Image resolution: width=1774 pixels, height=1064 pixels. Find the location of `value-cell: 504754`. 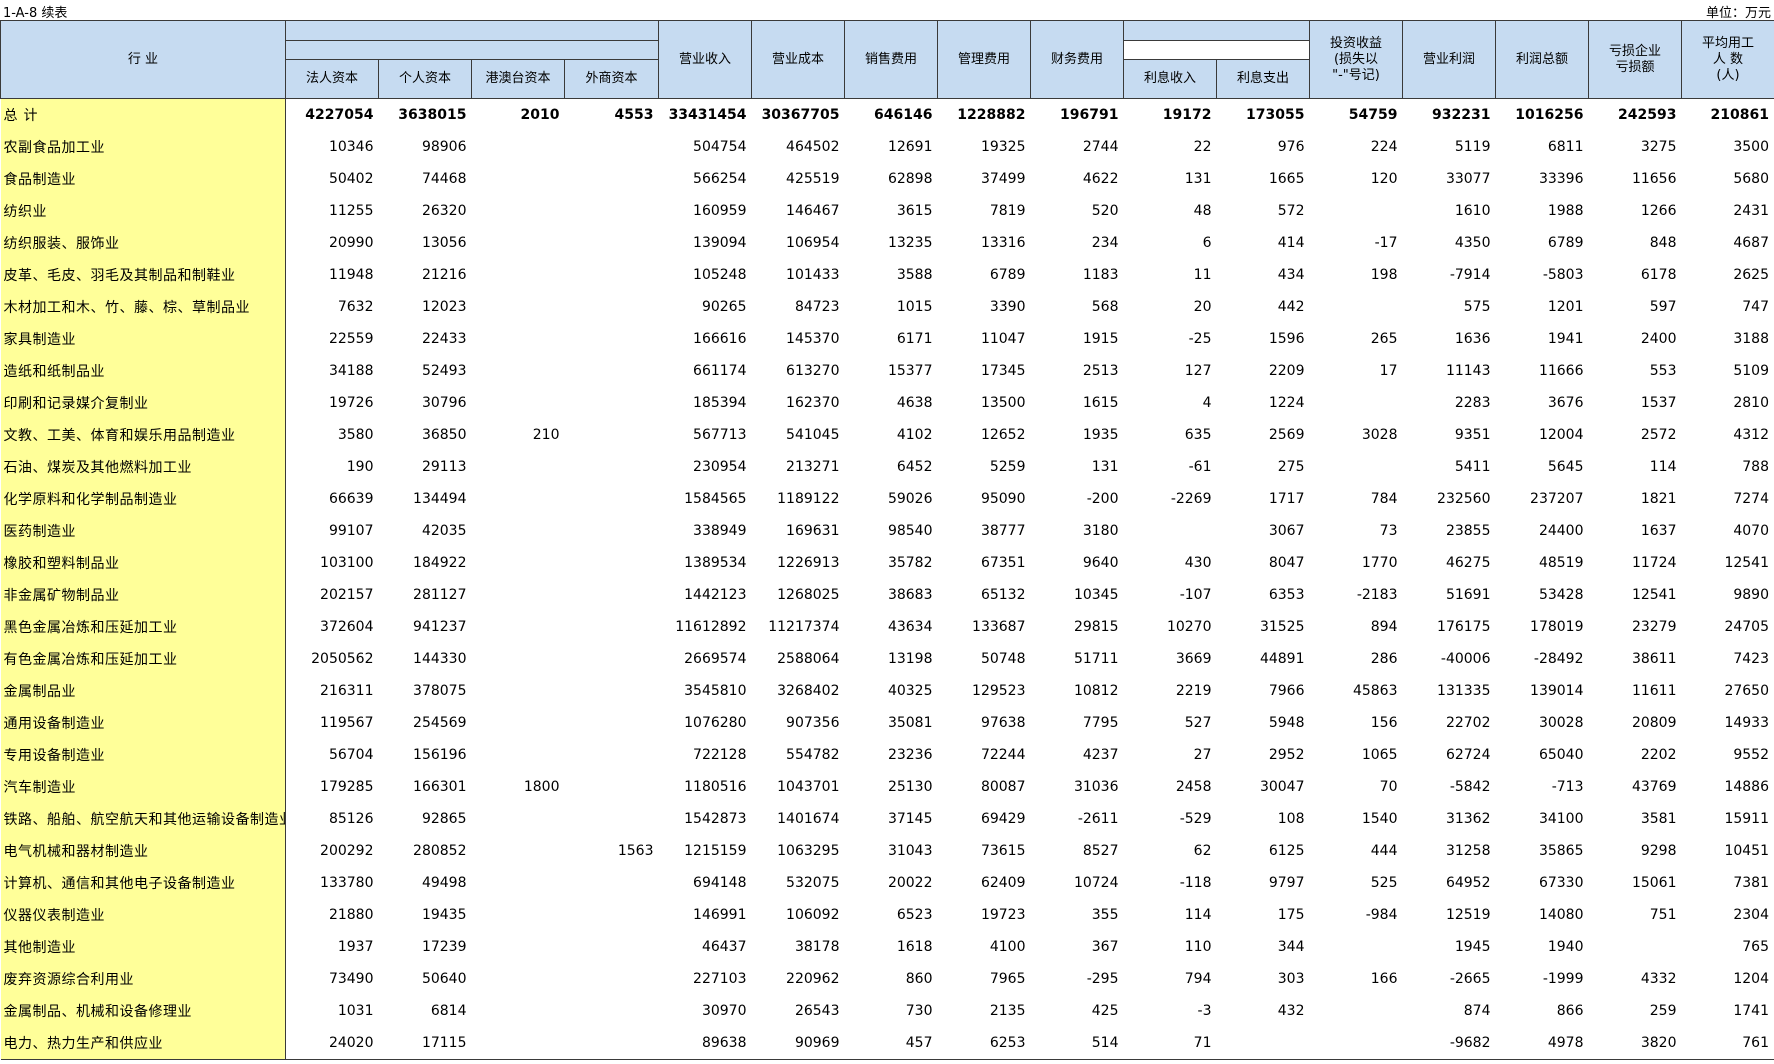

value-cell: 504754 is located at coordinates (720, 147).